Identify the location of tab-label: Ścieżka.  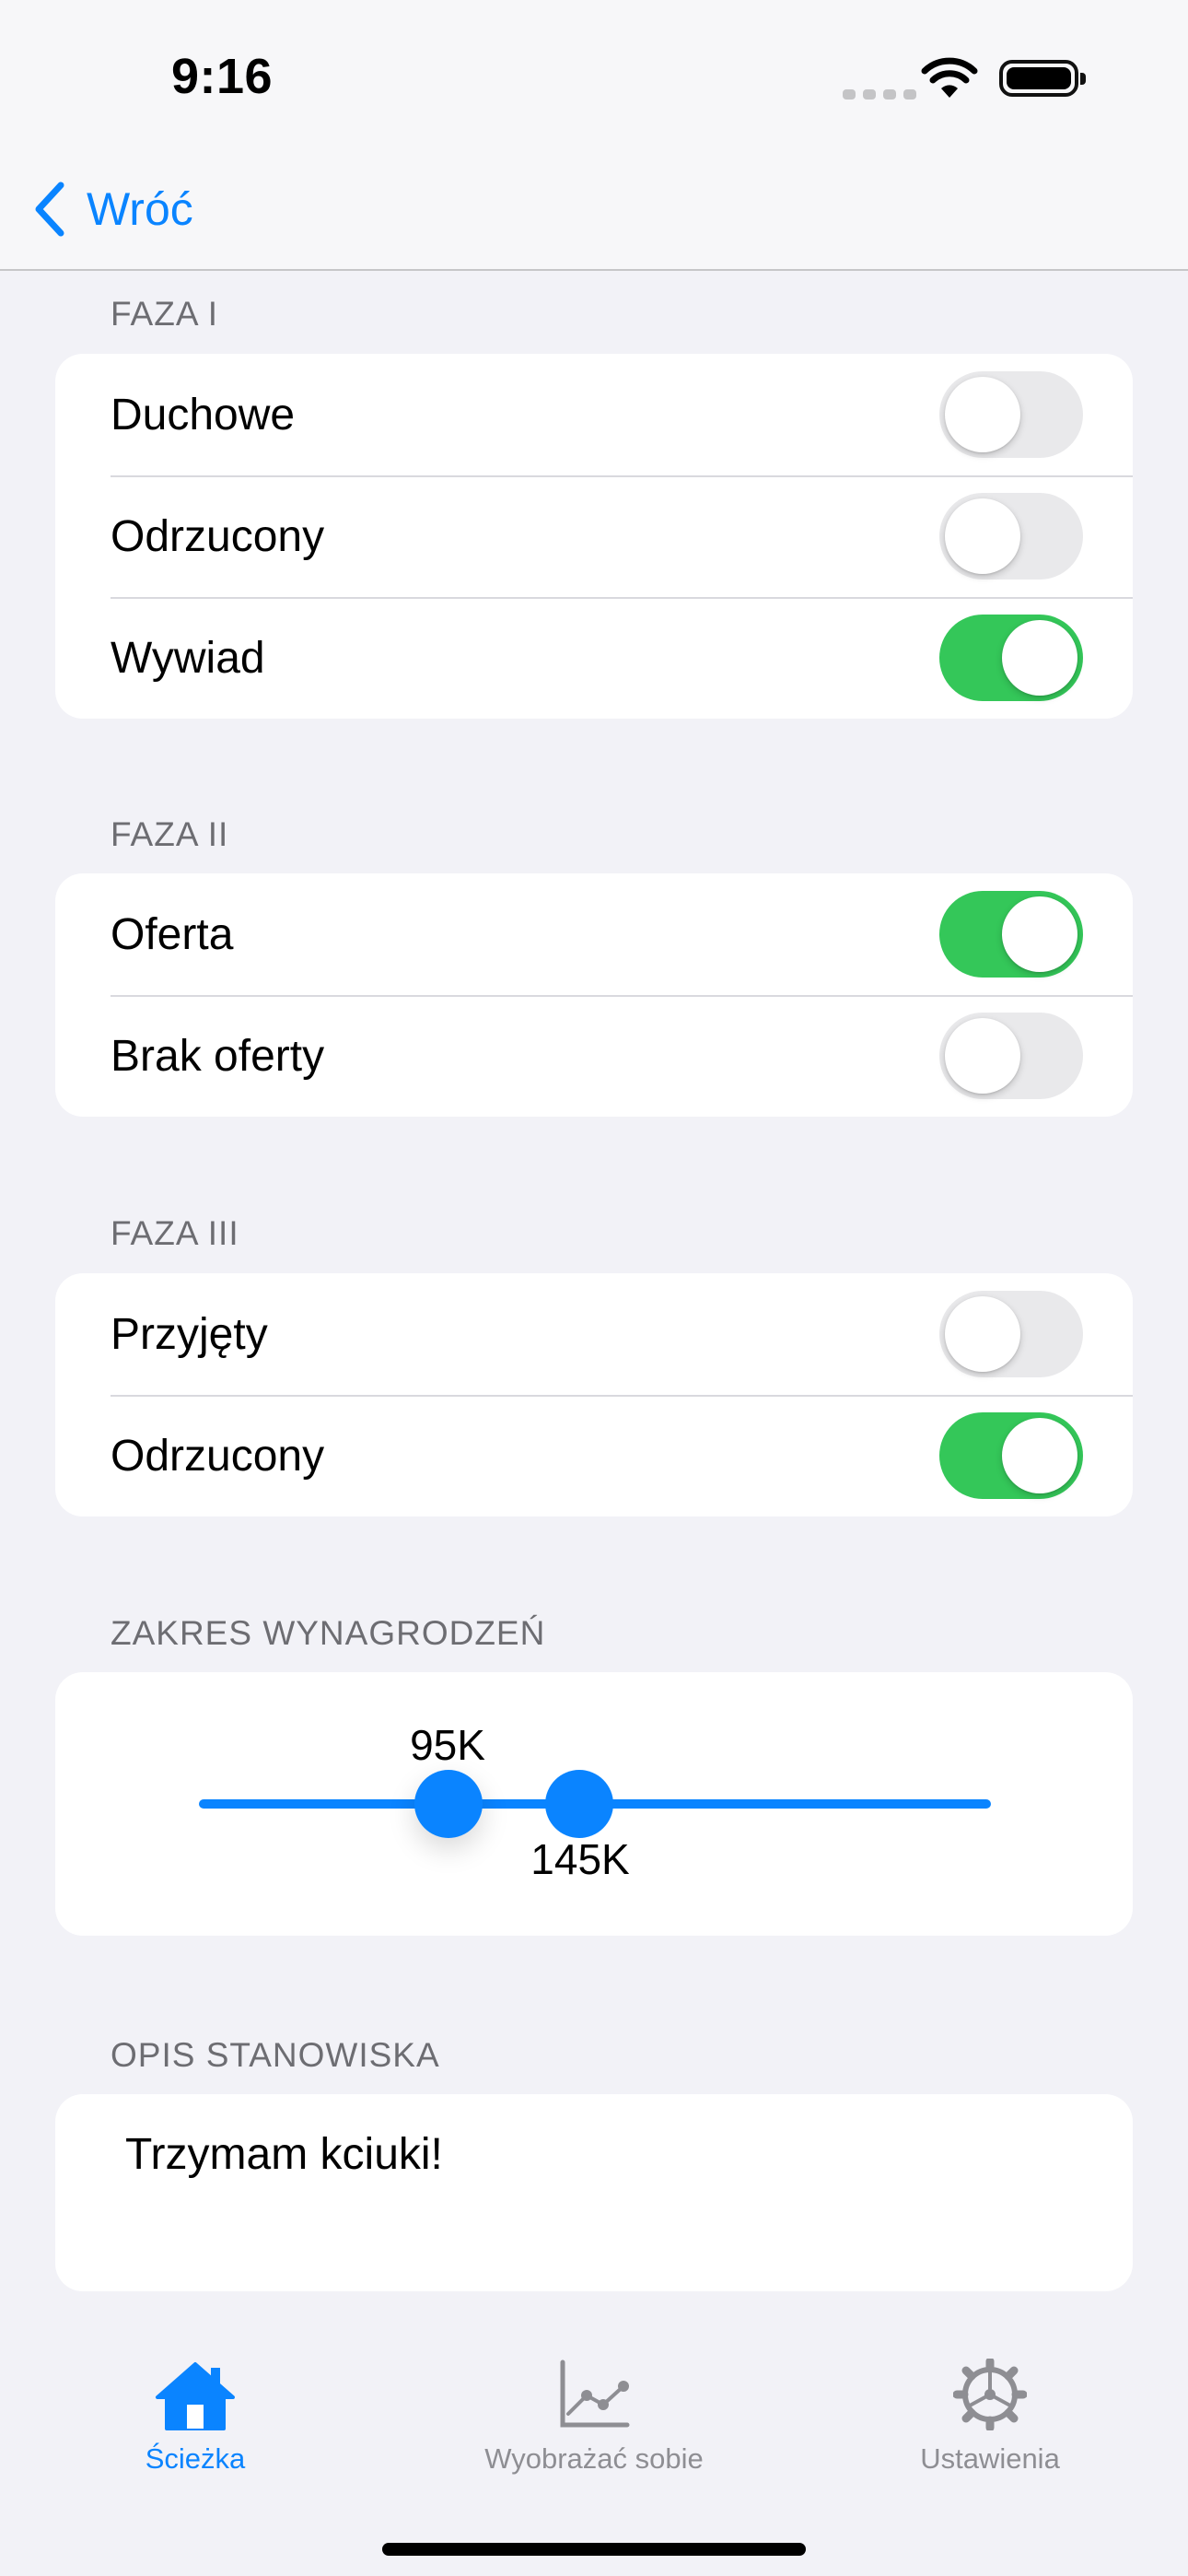
(195, 2458).